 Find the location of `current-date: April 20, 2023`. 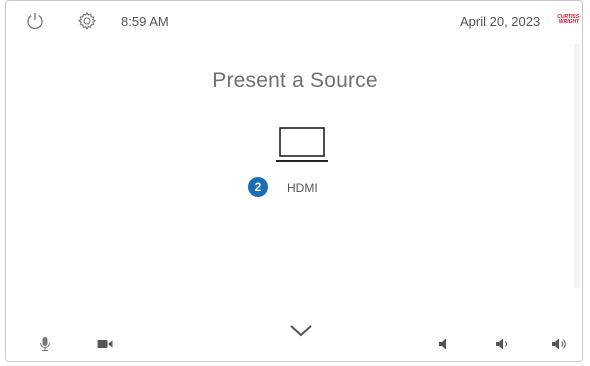

current-date: April 20, 2023 is located at coordinates (500, 21).